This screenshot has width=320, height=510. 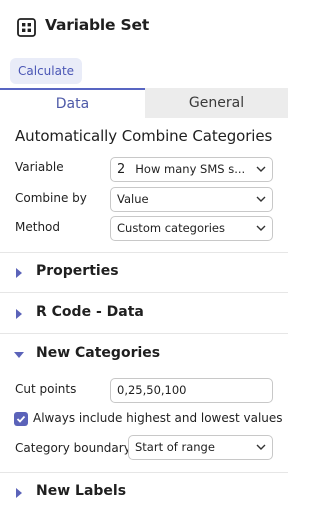 What do you see at coordinates (191, 390) in the screenshot?
I see `cut-points-input: 0,25,50,100` at bounding box center [191, 390].